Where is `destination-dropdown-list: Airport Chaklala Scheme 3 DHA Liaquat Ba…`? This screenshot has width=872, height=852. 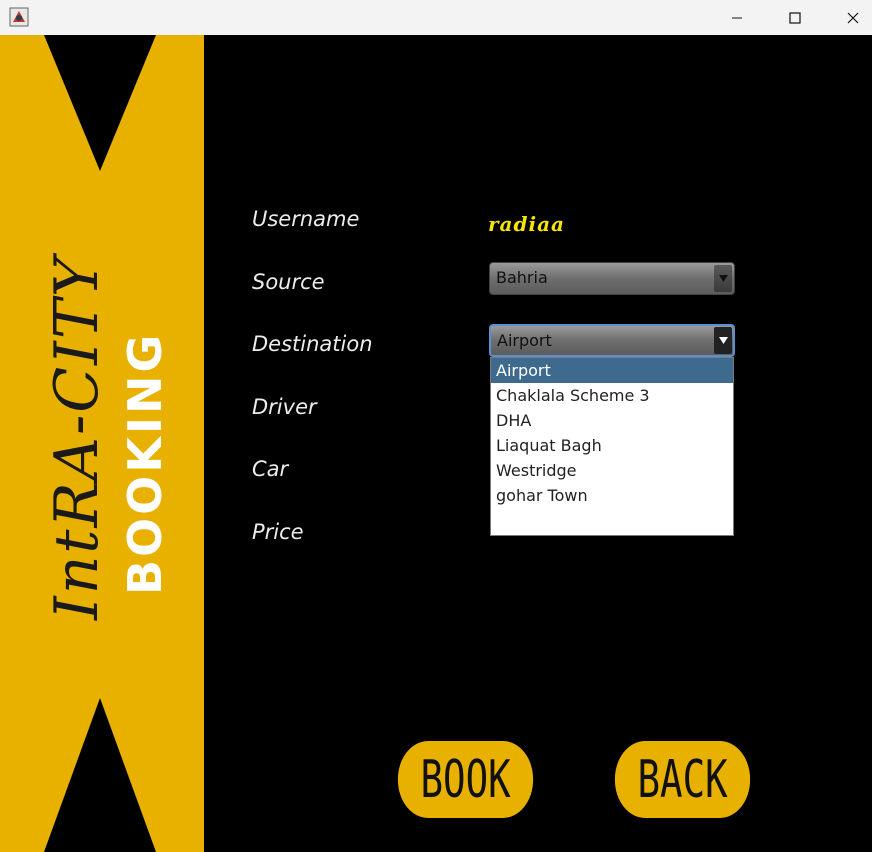
destination-dropdown-list: Airport Chaklala Scheme 3 DHA Liaquat Ba… is located at coordinates (612, 446).